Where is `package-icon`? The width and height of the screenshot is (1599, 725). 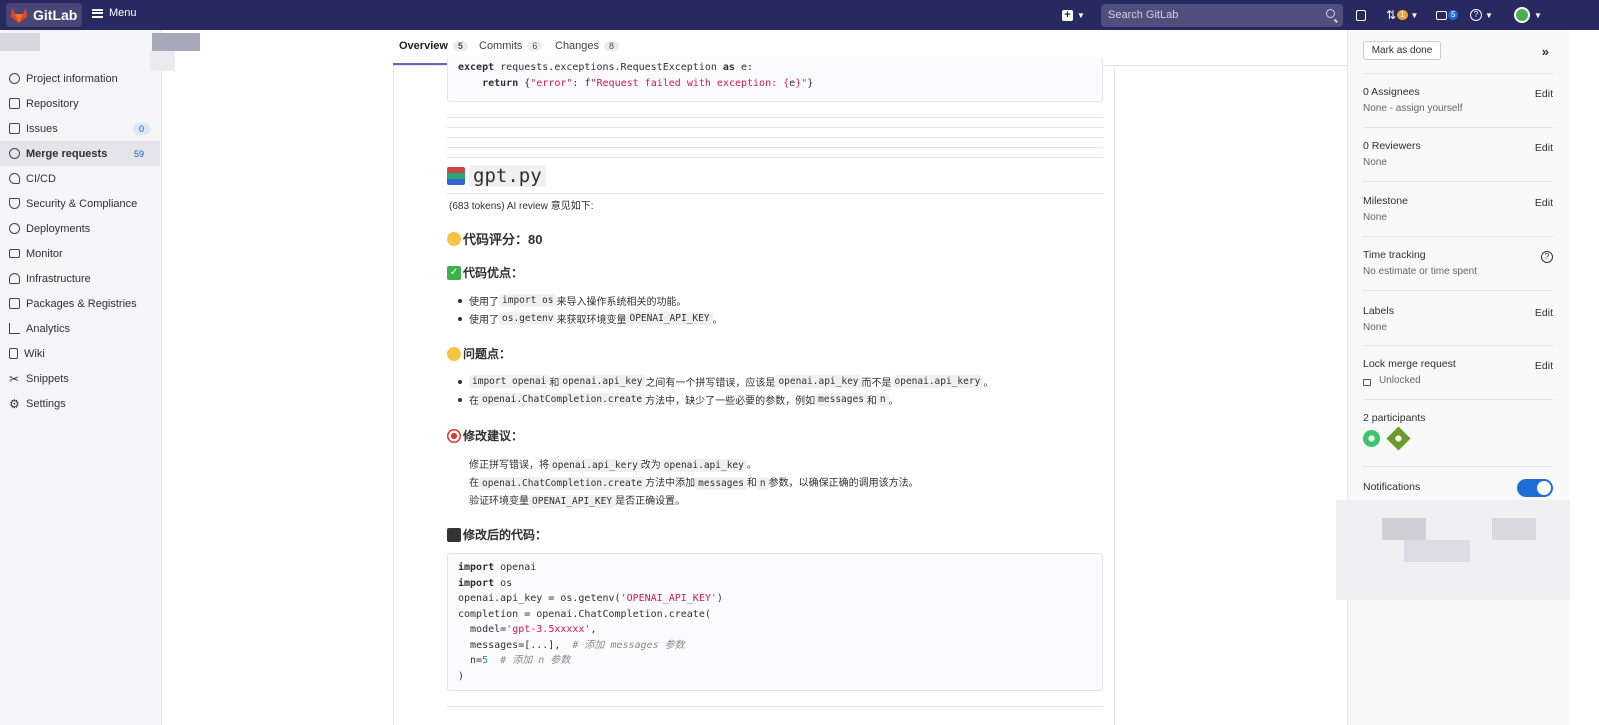
package-icon is located at coordinates (14, 303).